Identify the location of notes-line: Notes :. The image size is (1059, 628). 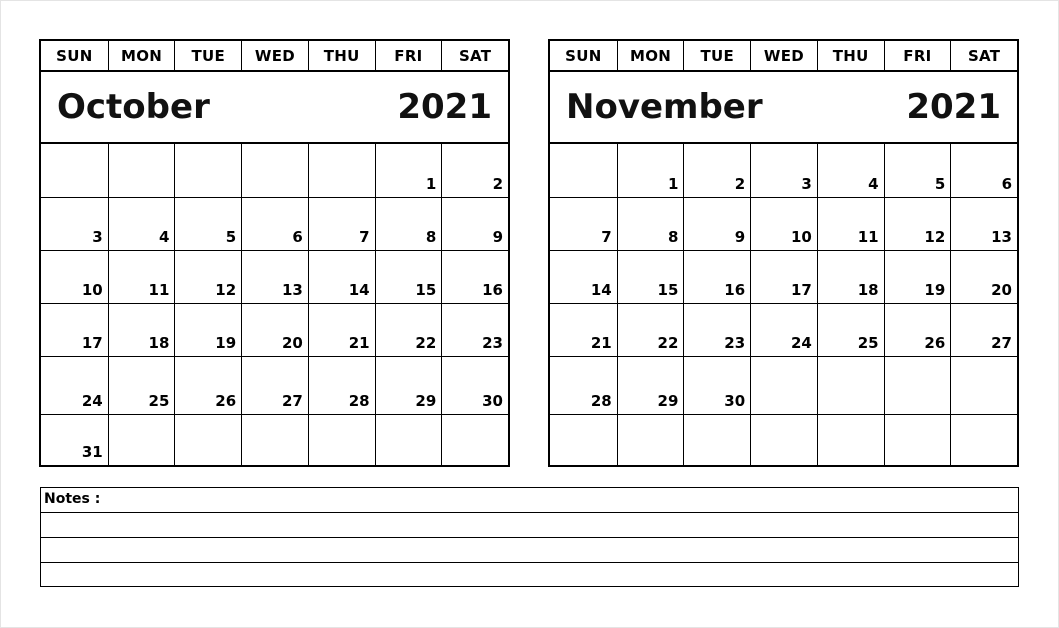
(529, 500).